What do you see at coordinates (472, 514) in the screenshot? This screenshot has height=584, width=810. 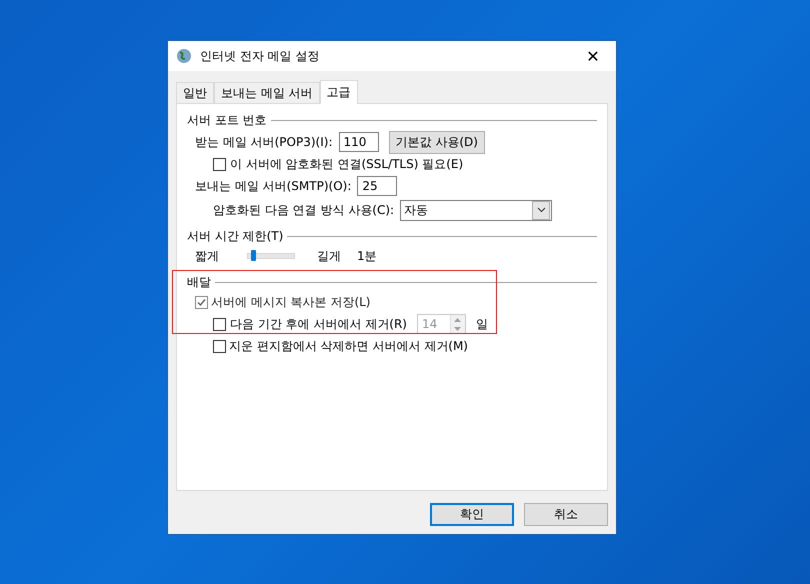 I see `dialog-button: 확인` at bounding box center [472, 514].